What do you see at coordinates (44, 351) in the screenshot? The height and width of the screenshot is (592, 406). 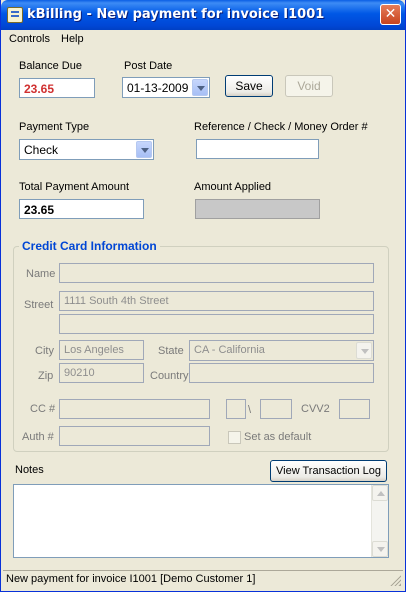 I see `city-label: City` at bounding box center [44, 351].